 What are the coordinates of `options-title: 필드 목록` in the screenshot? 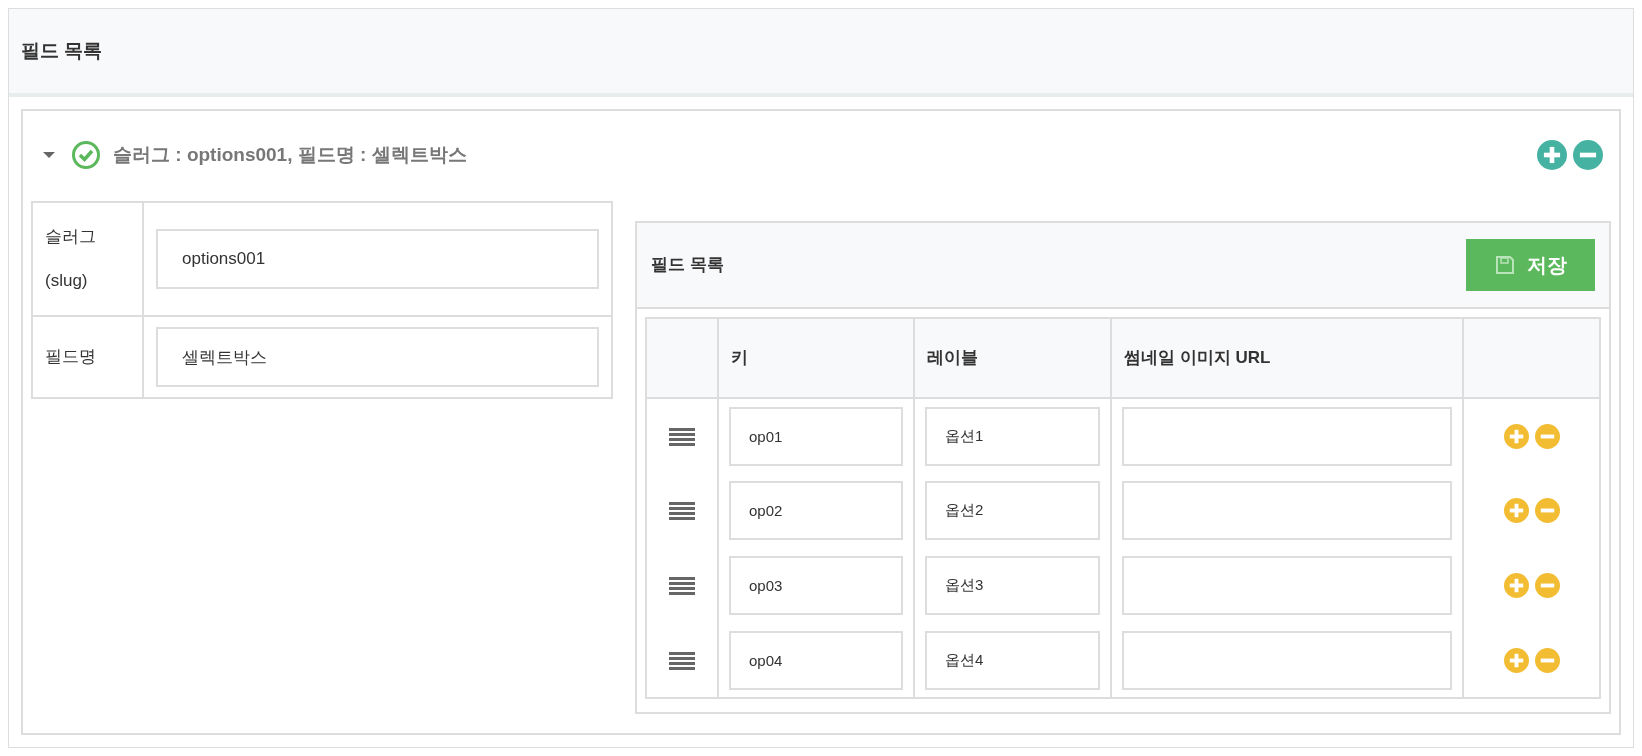 It's located at (687, 265).